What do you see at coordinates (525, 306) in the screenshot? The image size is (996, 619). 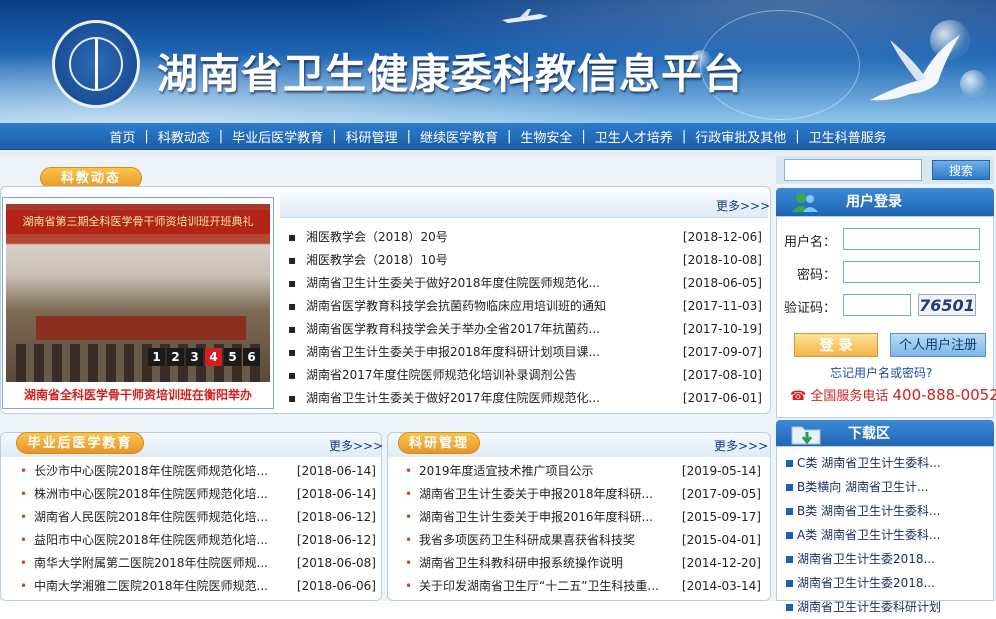 I see `list-item: ▪湖南省医学教育科技学会抗菌药物临床应用培训班的通知[2017-11-03]` at bounding box center [525, 306].